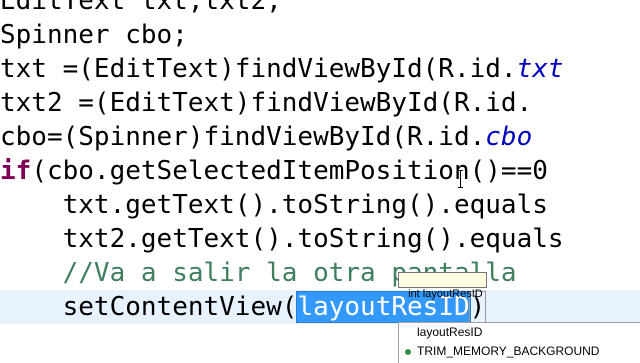 This screenshot has width=640, height=363. I want to click on code-line: txt =(EditText)findViewById(R.id.txt, so click(320, 69).